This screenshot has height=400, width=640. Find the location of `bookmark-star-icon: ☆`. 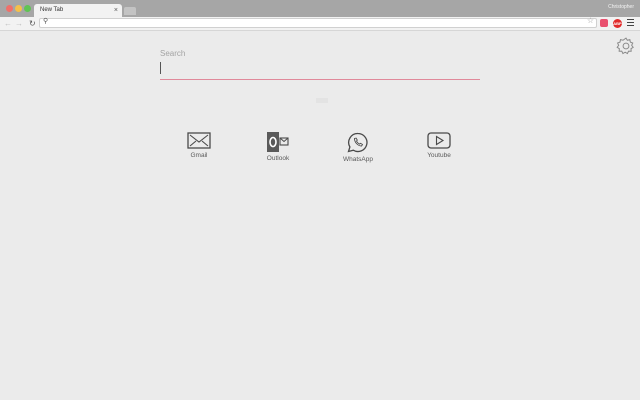

bookmark-star-icon: ☆ is located at coordinates (590, 20).